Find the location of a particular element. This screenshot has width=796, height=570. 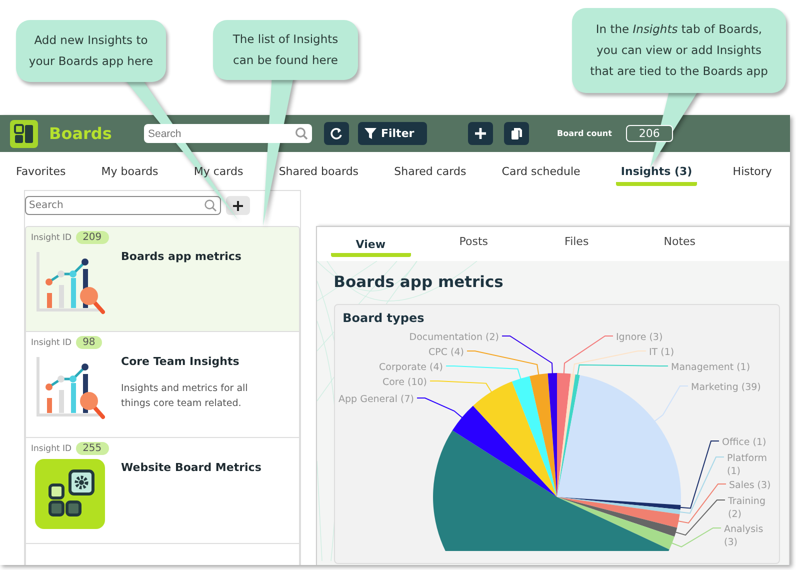

callout-text: In the Insights tab of Boards, you can view or add Insights that are tied to the Boards app is located at coordinates (679, 50).